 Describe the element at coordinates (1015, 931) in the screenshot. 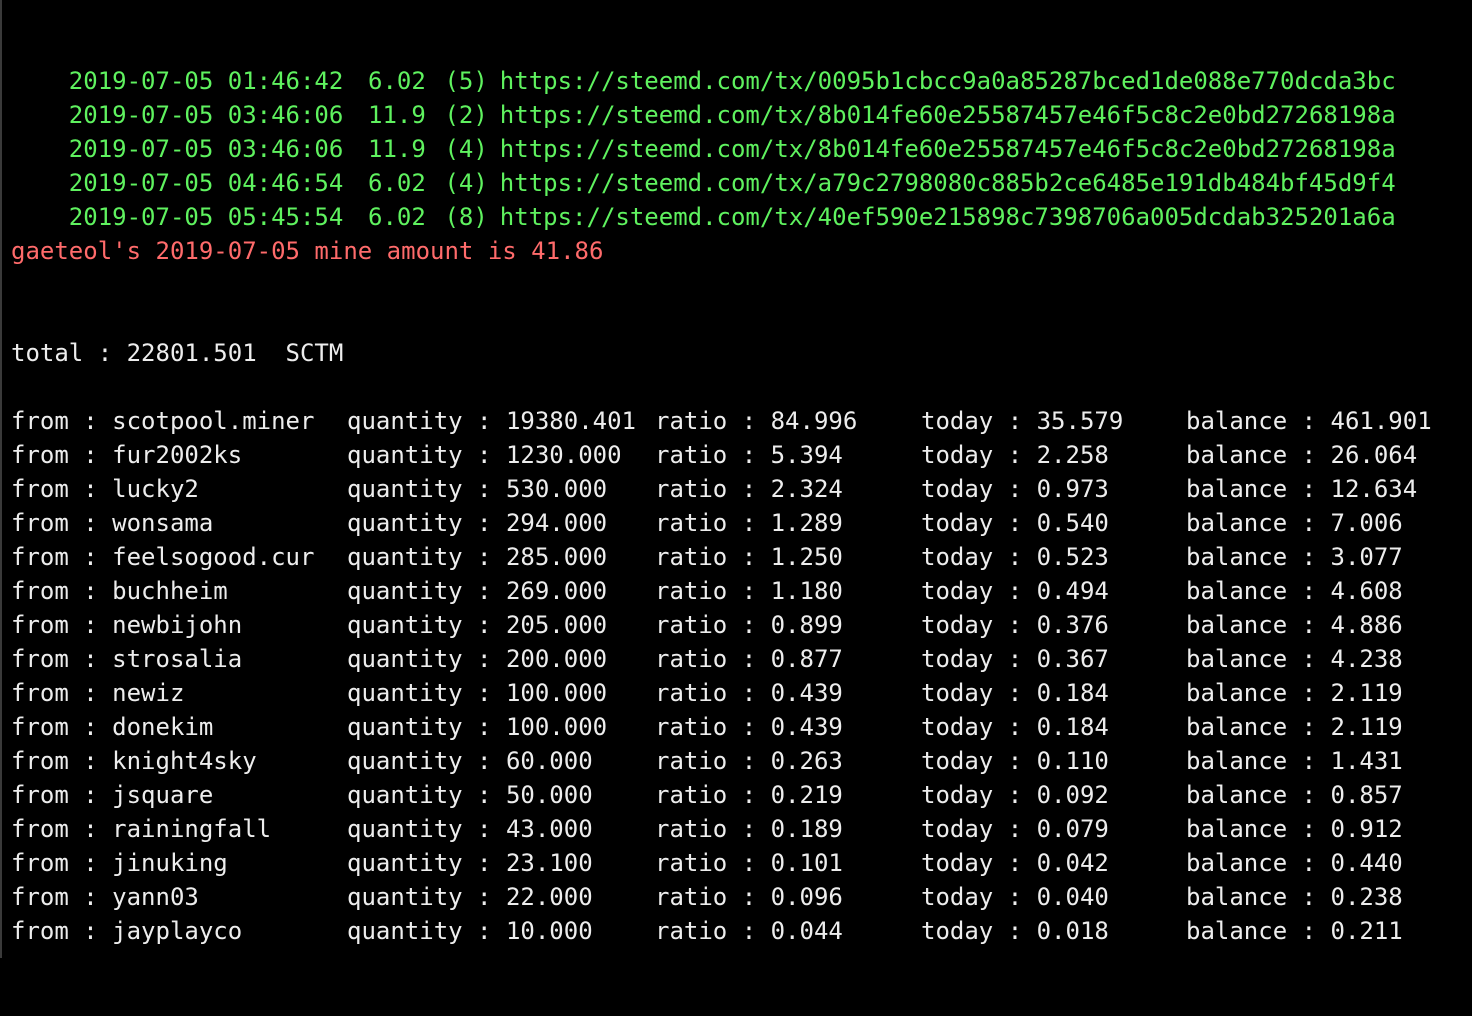

I see `today-cell: today : 0.018` at that location.